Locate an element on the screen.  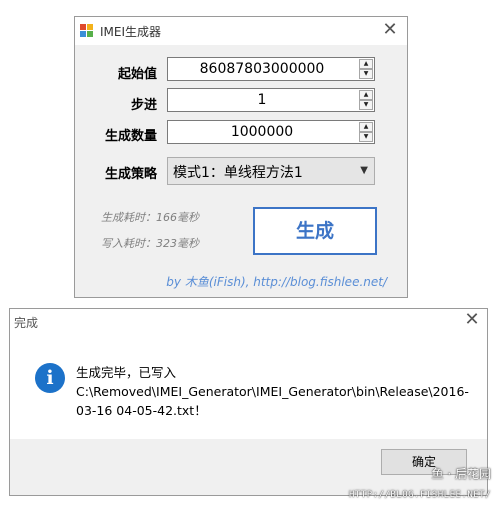
chevron-down-icon: ▼ is located at coordinates (364, 170).